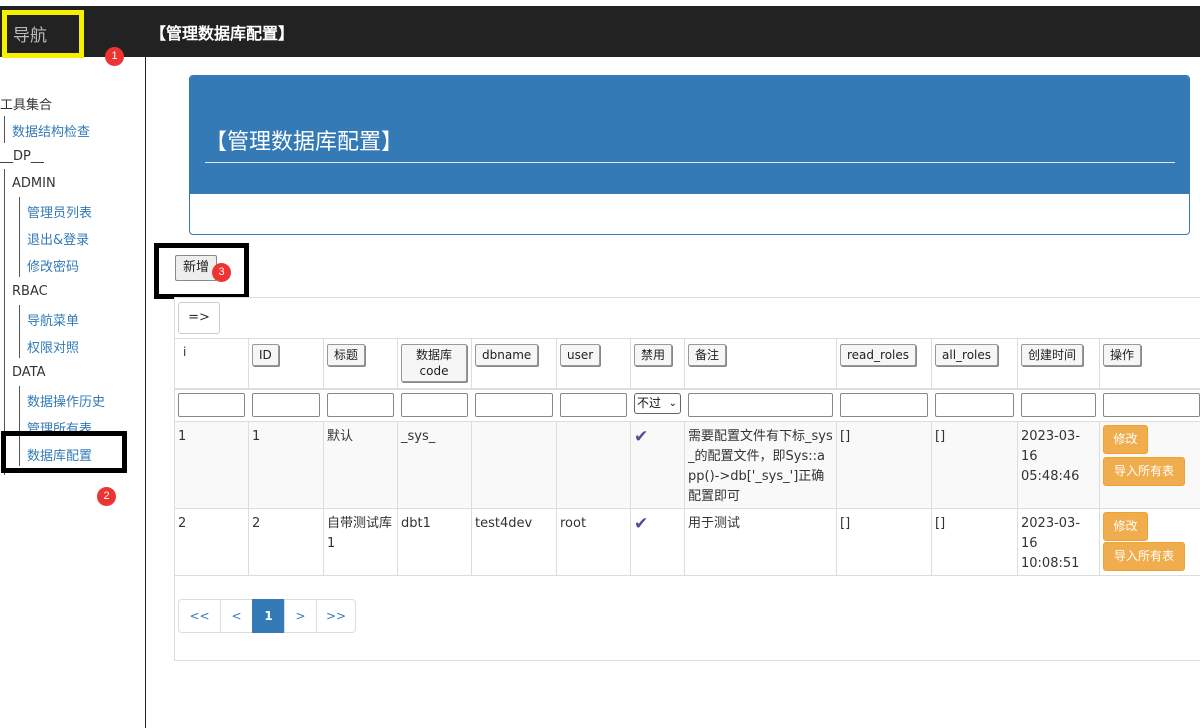  Describe the element at coordinates (53, 265) in the screenshot. I see `sidebar-item-change-password: 修改密码` at that location.